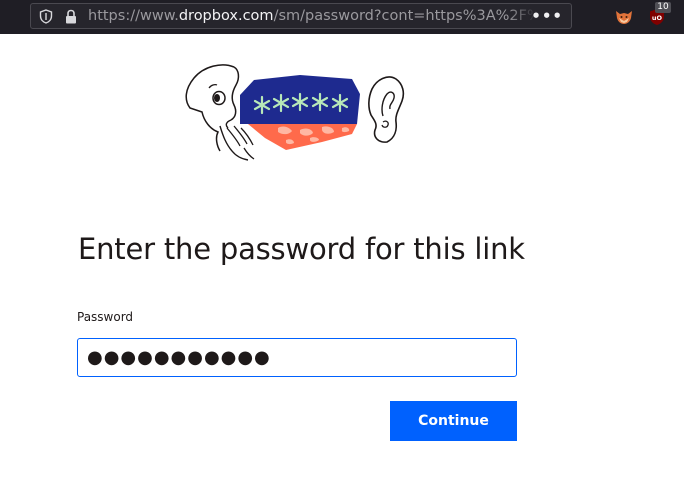  What do you see at coordinates (71, 16) in the screenshot?
I see `lock-icon` at bounding box center [71, 16].